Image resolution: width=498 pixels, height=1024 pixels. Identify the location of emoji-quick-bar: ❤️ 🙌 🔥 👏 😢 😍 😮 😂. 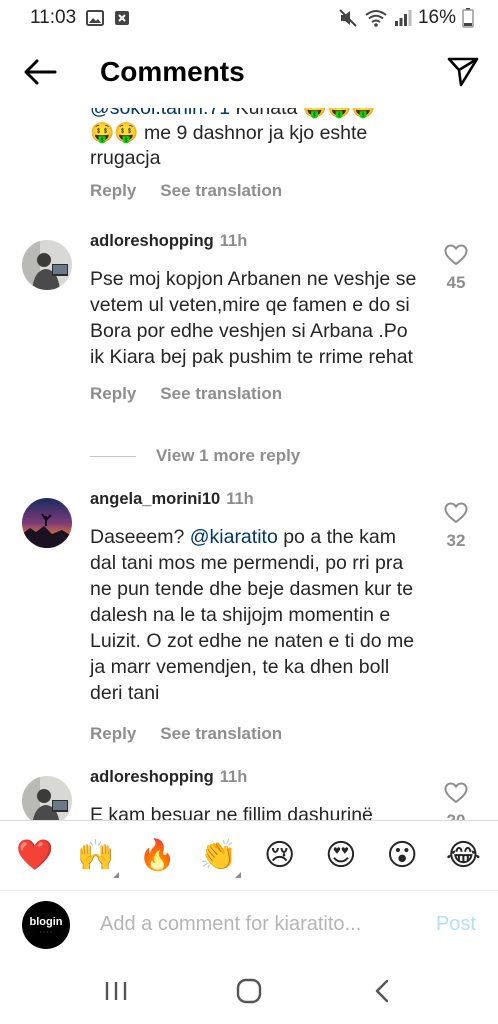
(249, 855).